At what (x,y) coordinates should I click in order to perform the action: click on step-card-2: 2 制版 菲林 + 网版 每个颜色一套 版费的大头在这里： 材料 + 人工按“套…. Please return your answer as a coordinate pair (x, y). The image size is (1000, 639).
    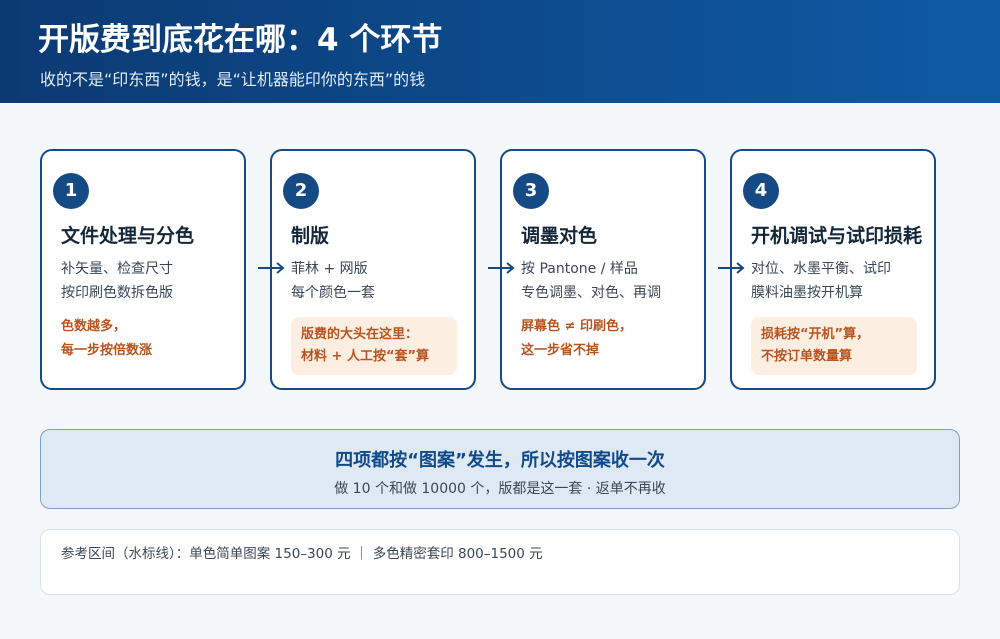
    Looking at the image, I should click on (373, 269).